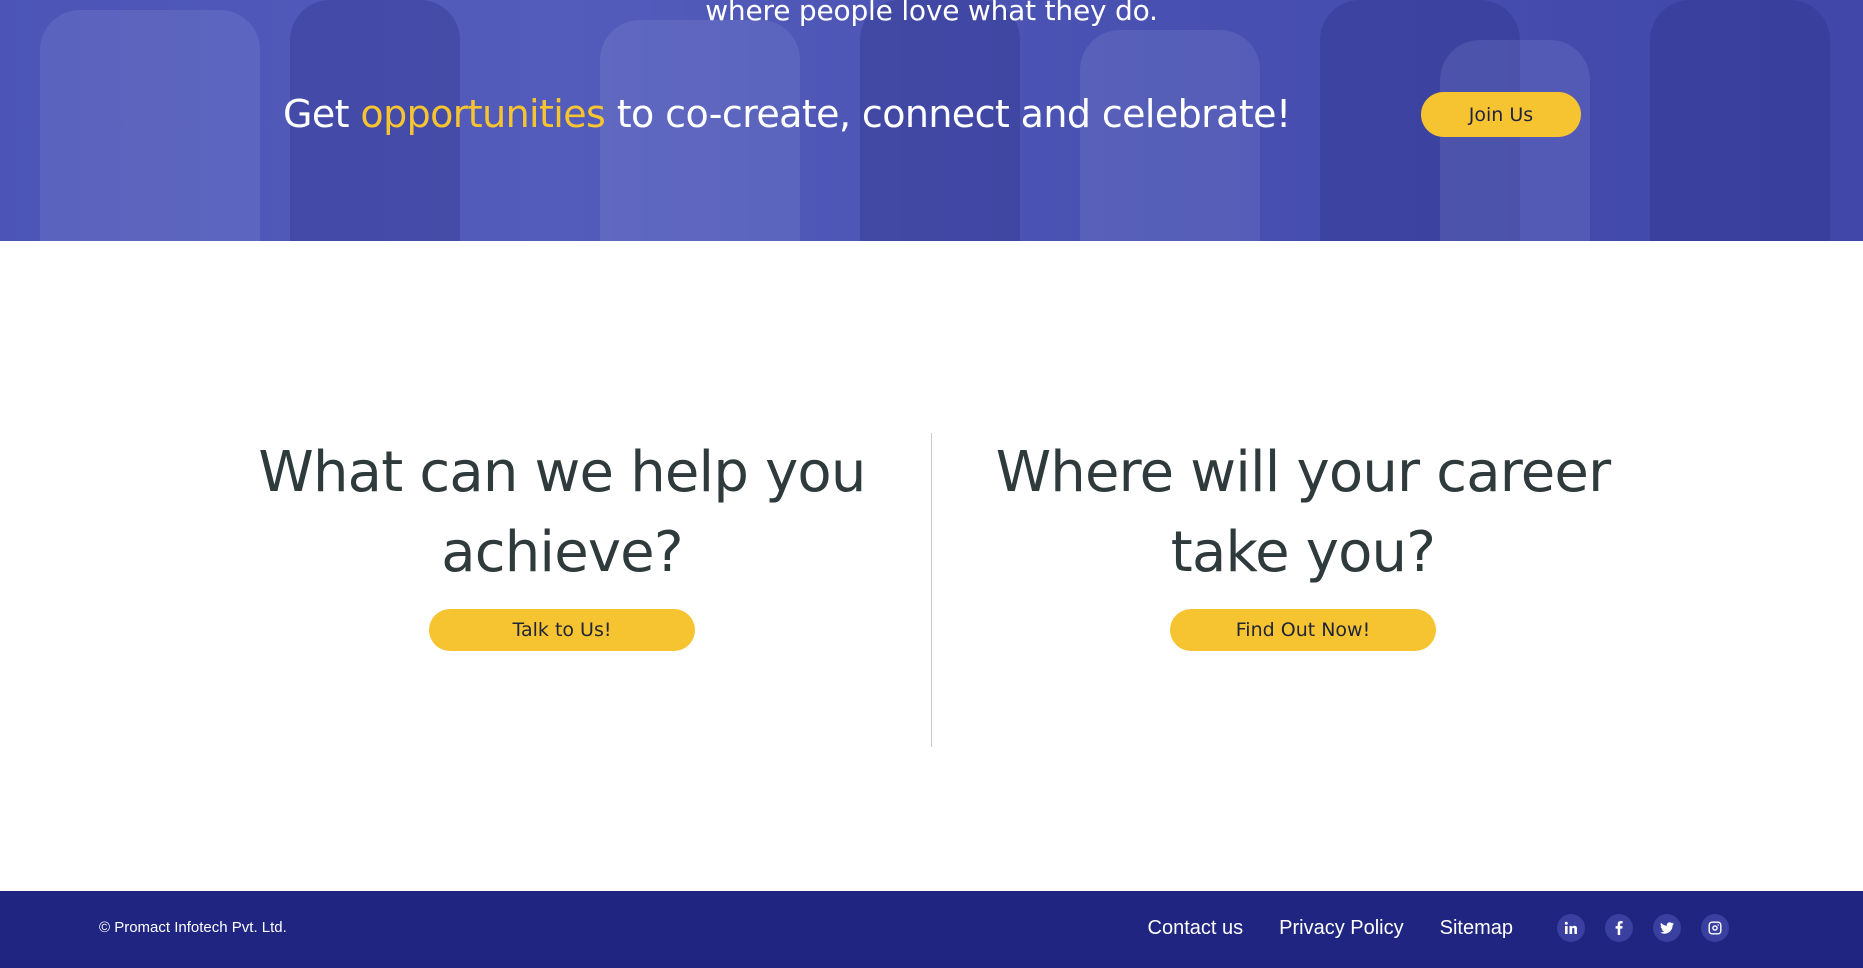 The image size is (1863, 968). Describe the element at coordinates (1715, 928) in the screenshot. I see `instagram-icon` at that location.